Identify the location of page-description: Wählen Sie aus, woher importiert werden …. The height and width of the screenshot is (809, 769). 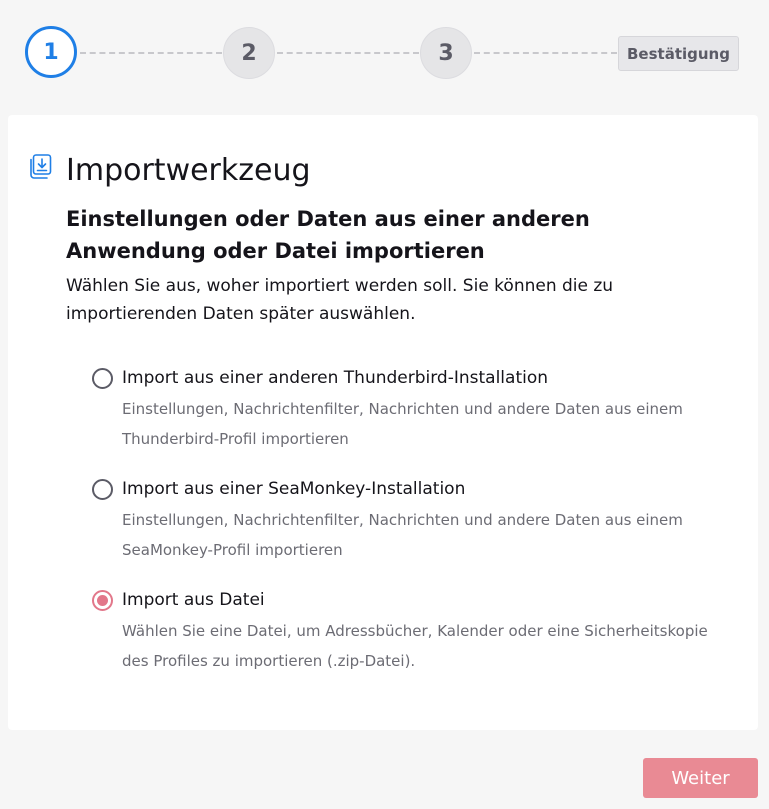
(340, 300).